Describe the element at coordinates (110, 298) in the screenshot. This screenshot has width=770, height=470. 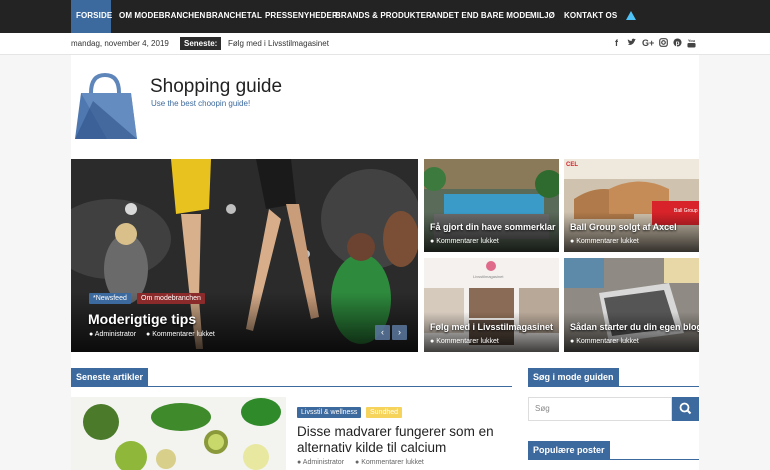
I see `category-badge-newsfeed: *Newsfeed` at that location.